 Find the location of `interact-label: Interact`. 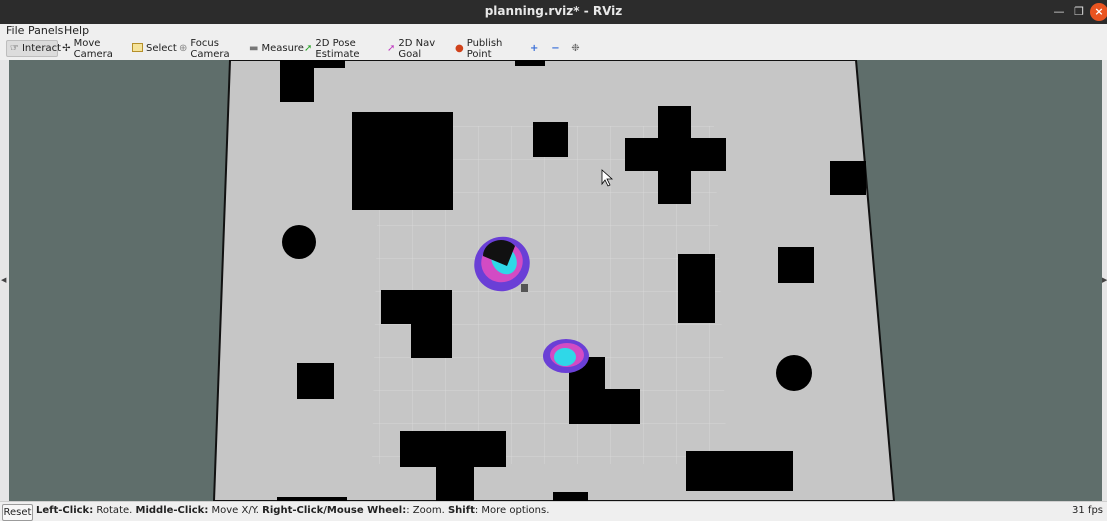

interact-label: Interact is located at coordinates (41, 48).